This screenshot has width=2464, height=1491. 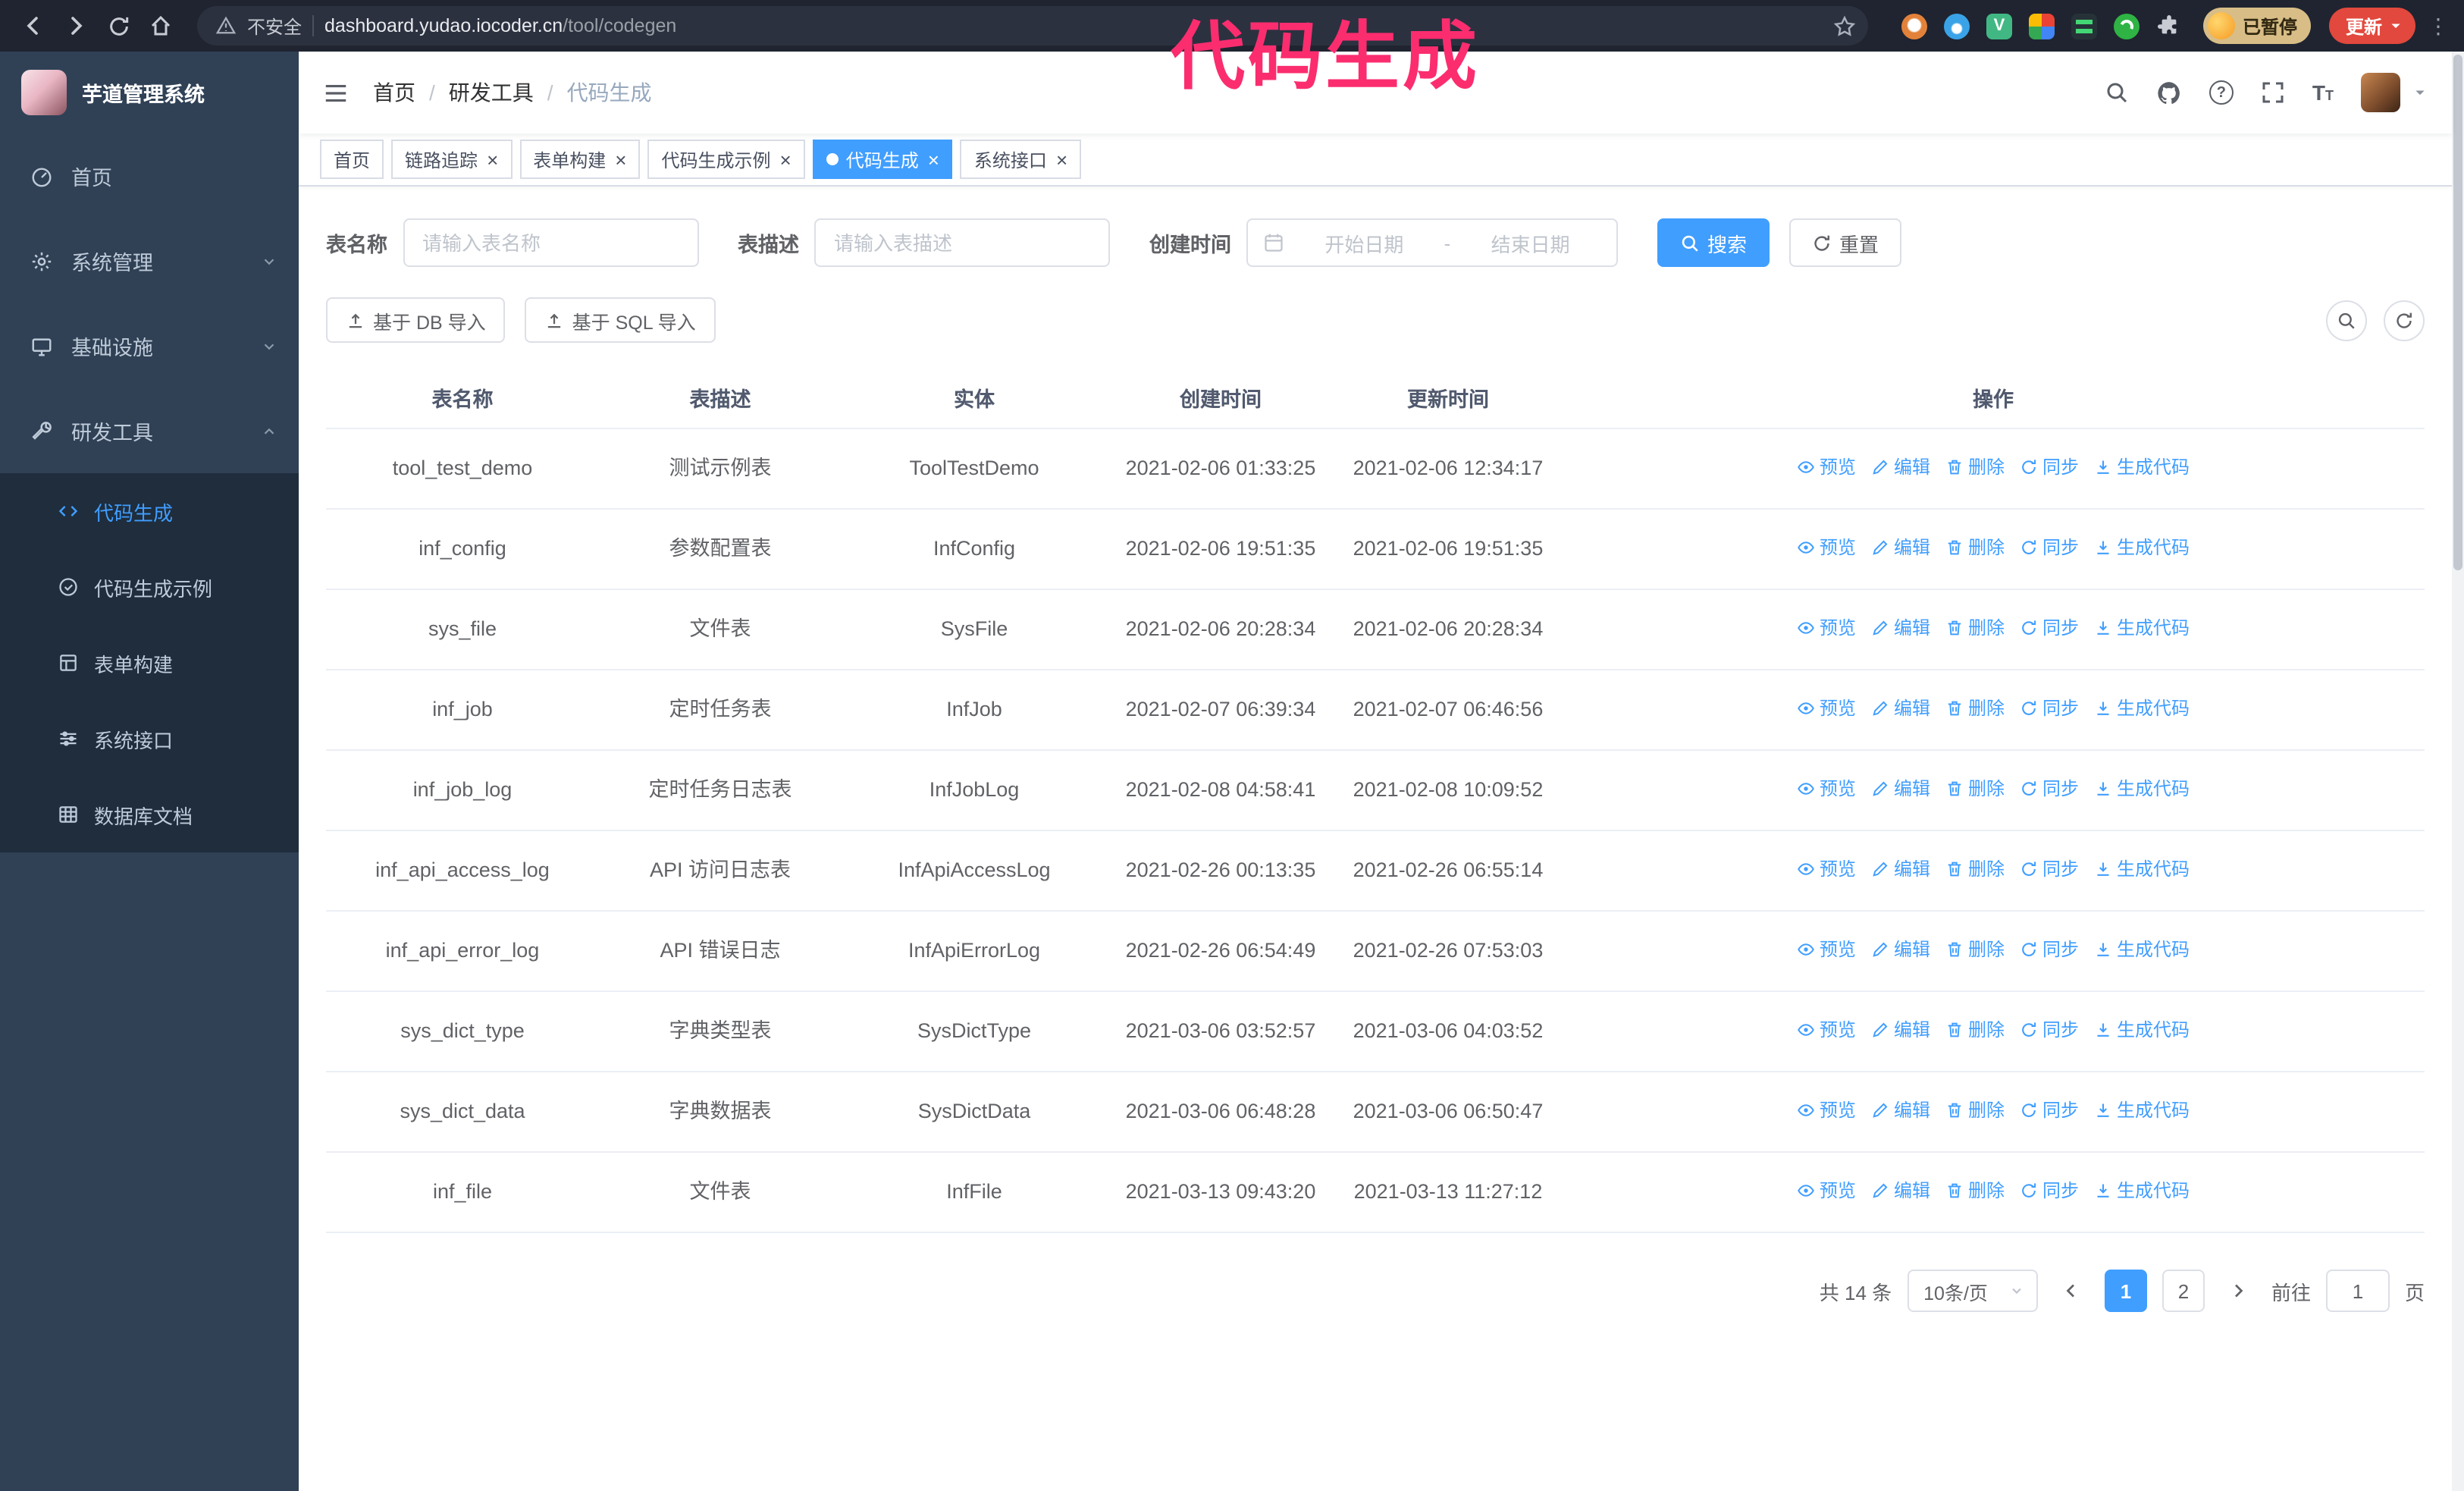 I want to click on browser-menu-icon: ⋮, so click(x=2438, y=26).